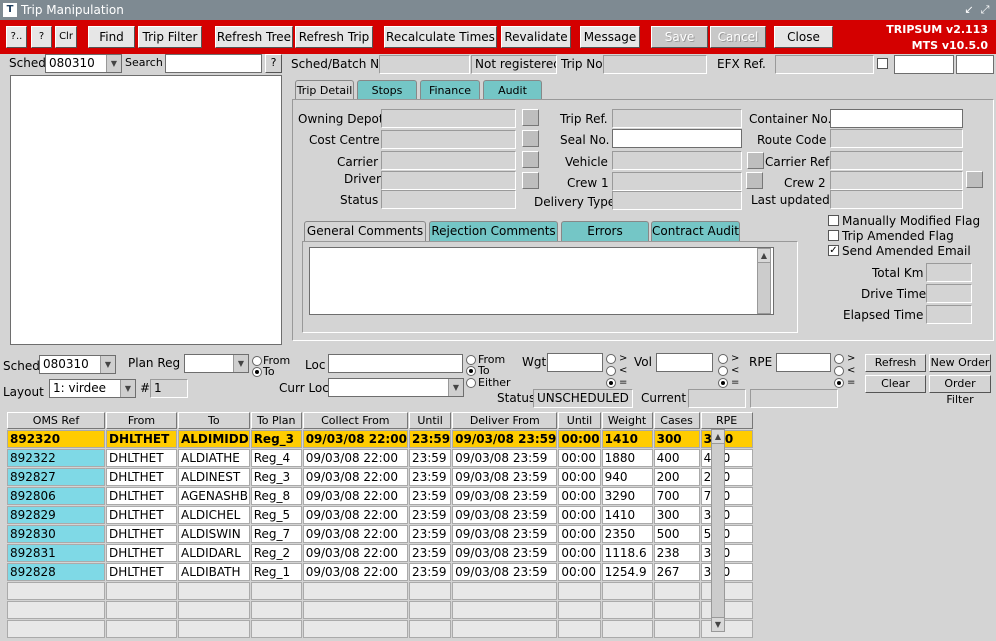  Describe the element at coordinates (755, 160) in the screenshot. I see `vehicle-lookup-button` at that location.